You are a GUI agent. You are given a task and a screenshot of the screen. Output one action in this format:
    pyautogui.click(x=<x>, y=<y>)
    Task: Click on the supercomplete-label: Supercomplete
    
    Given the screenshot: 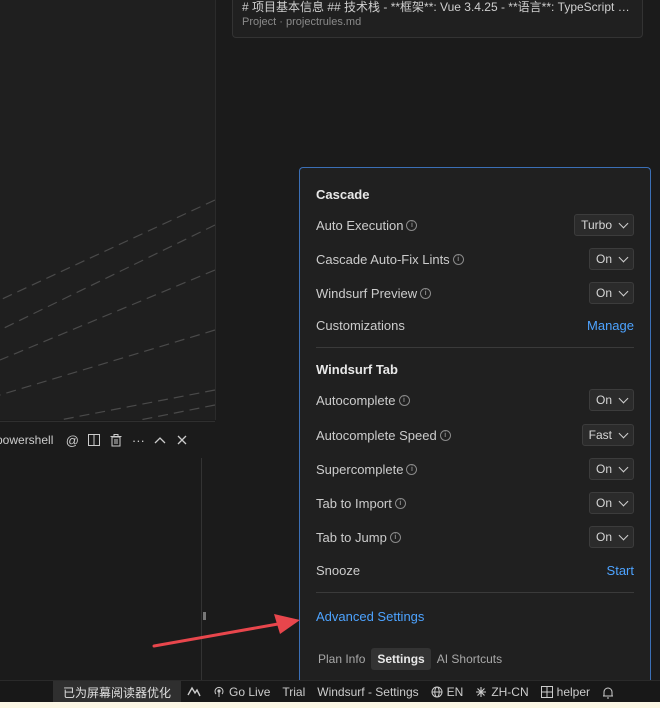 What is the action you would take?
    pyautogui.click(x=360, y=469)
    